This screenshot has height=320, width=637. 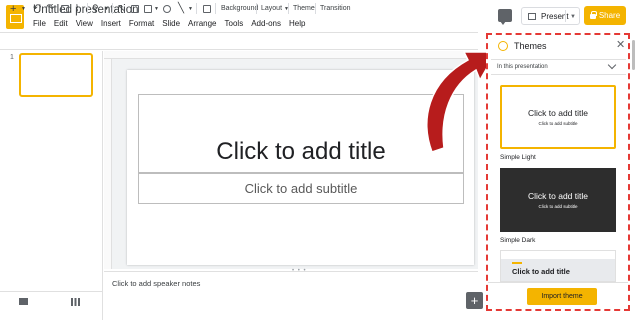 I want to click on menu-help: Help, so click(x=297, y=23).